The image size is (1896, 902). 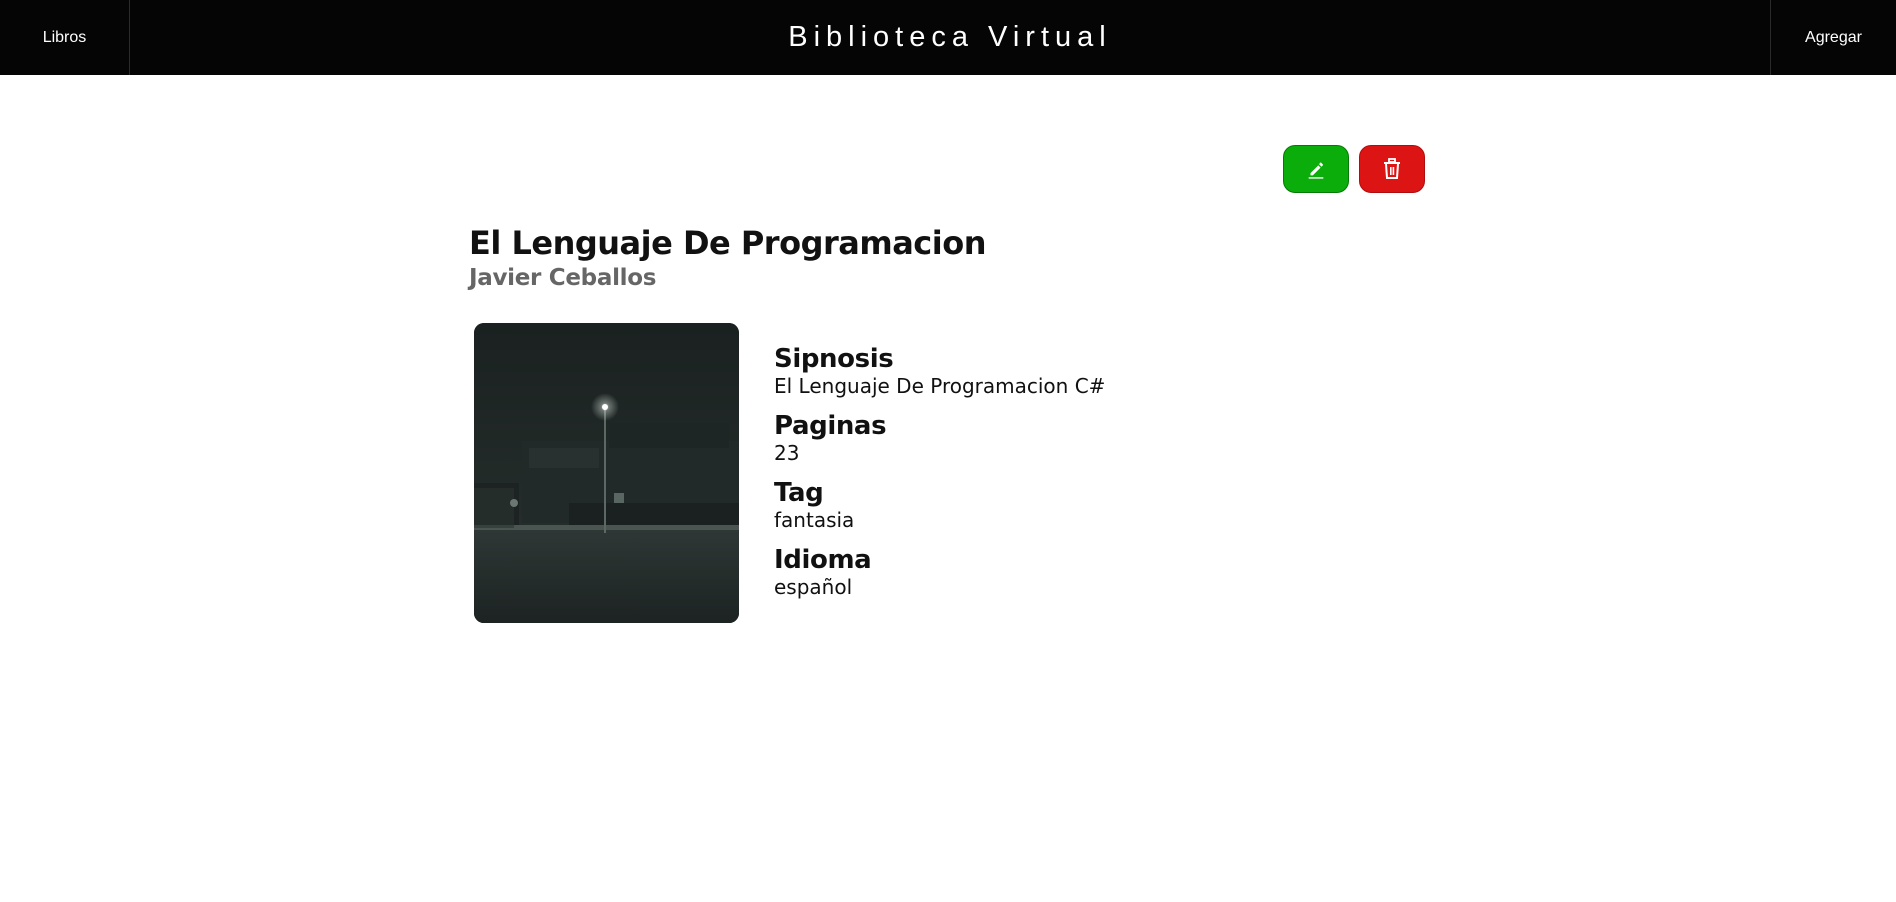 I want to click on navbar: Libros Biblioteca Virtual Agregar, so click(x=948, y=37).